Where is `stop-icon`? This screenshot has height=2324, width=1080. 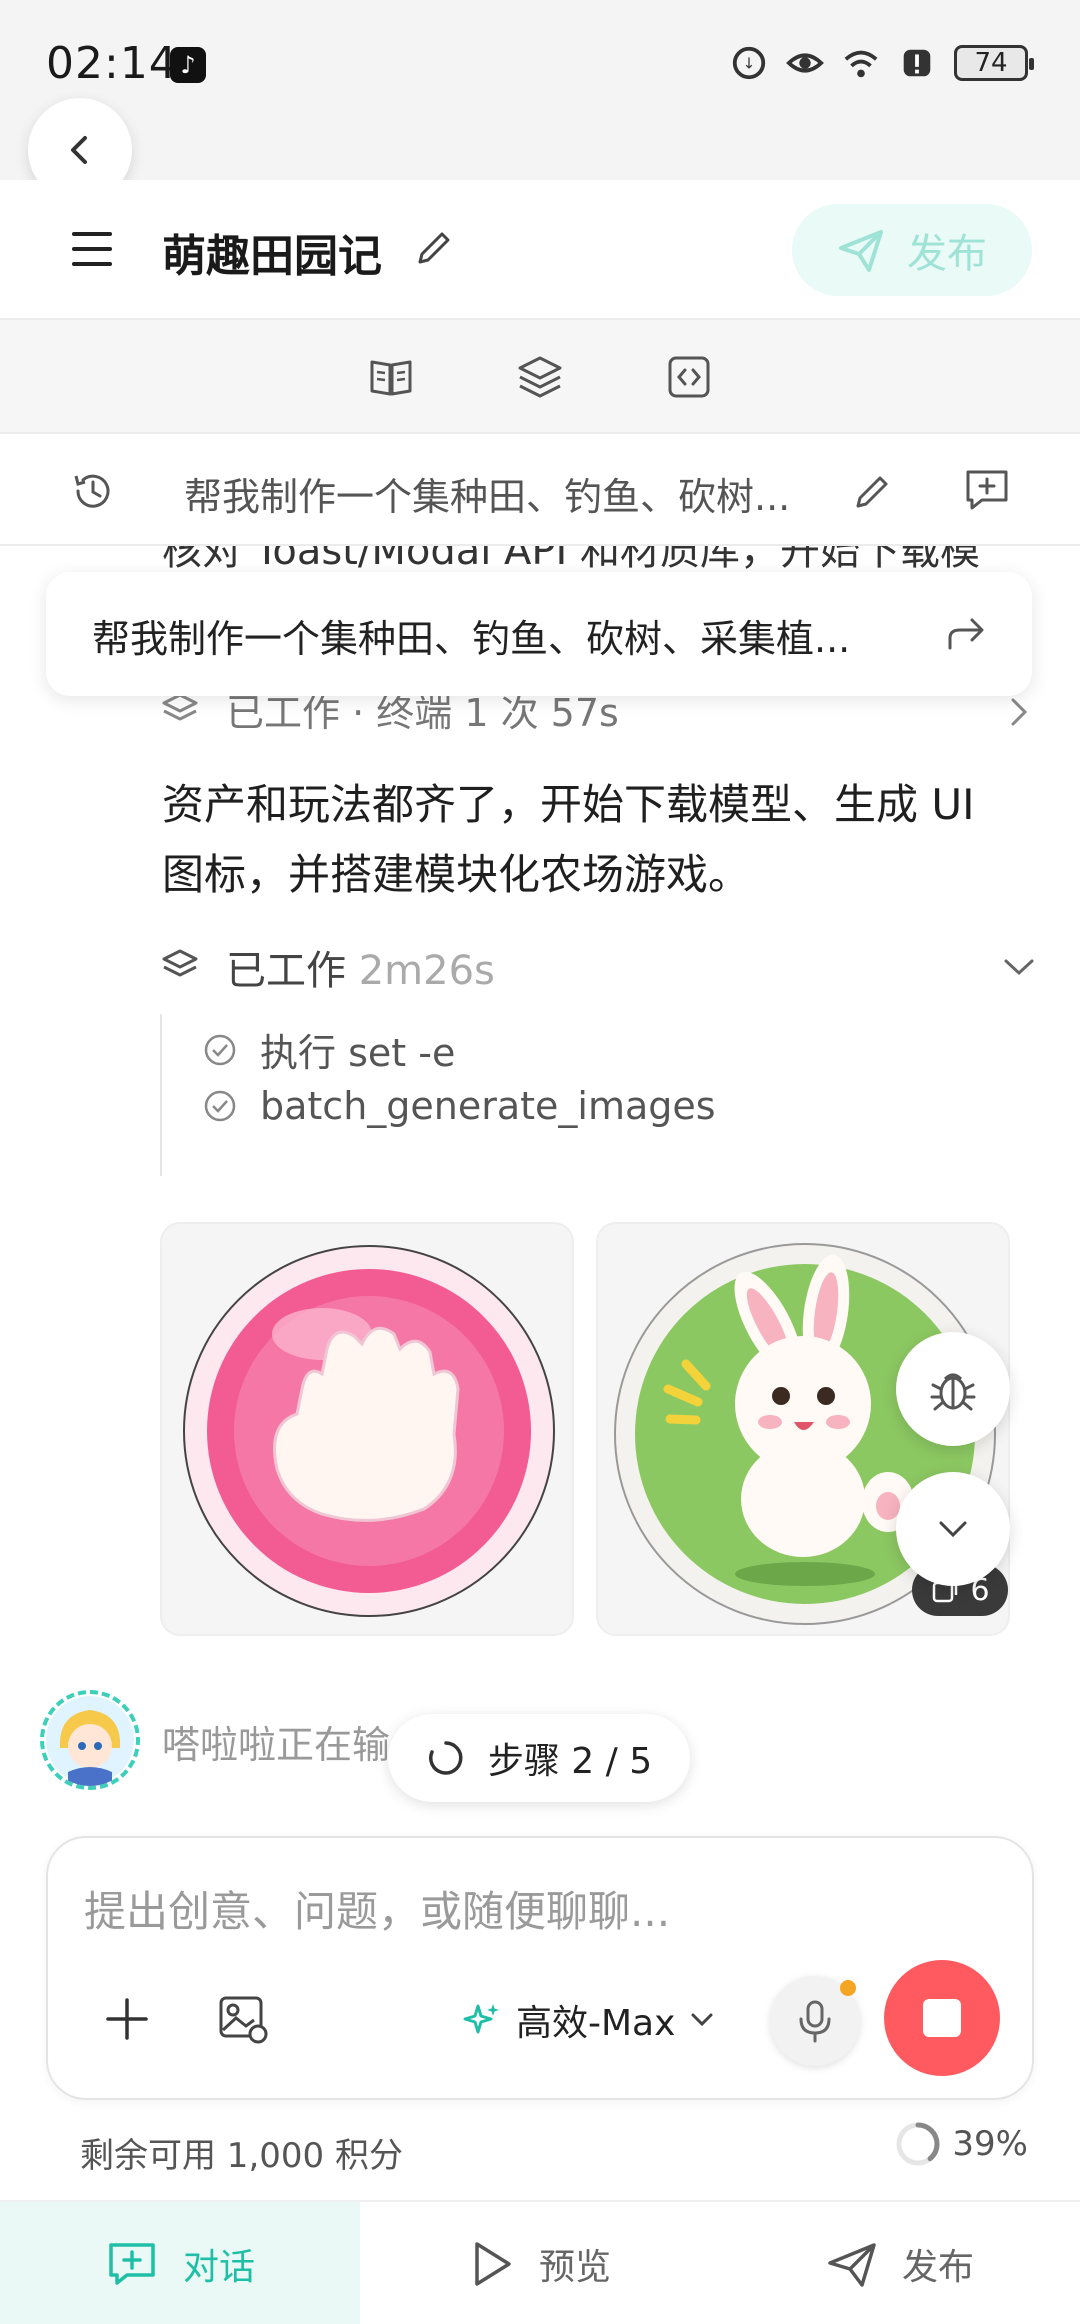 stop-icon is located at coordinates (942, 2018).